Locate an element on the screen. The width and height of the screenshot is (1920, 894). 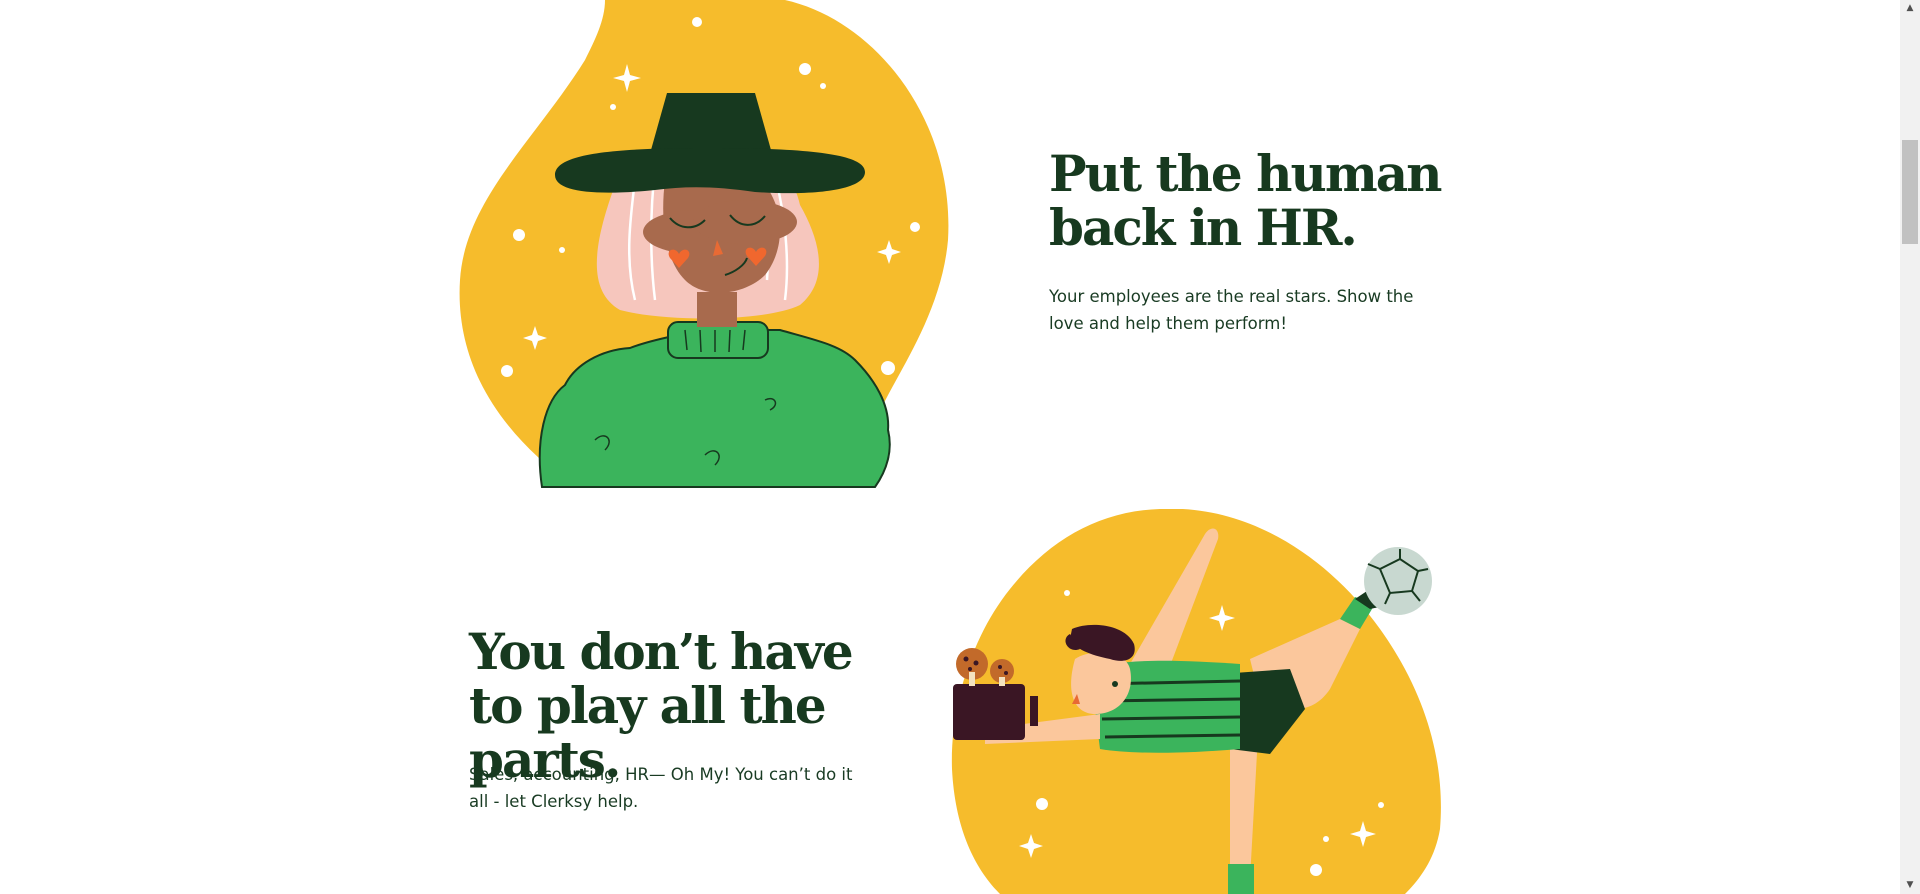
scrollbar-thumb is located at coordinates (1910, 192).